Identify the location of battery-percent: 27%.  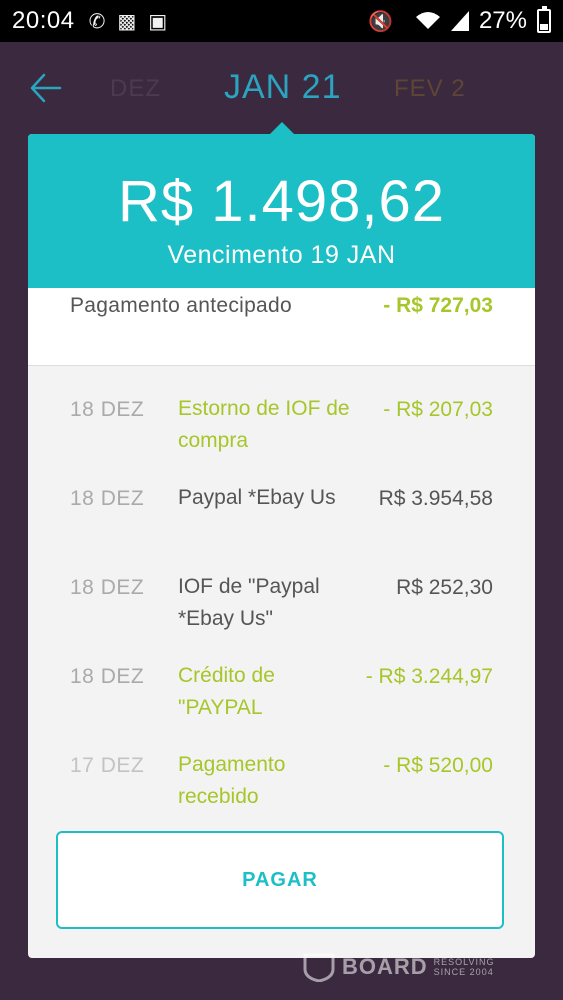
(502, 20).